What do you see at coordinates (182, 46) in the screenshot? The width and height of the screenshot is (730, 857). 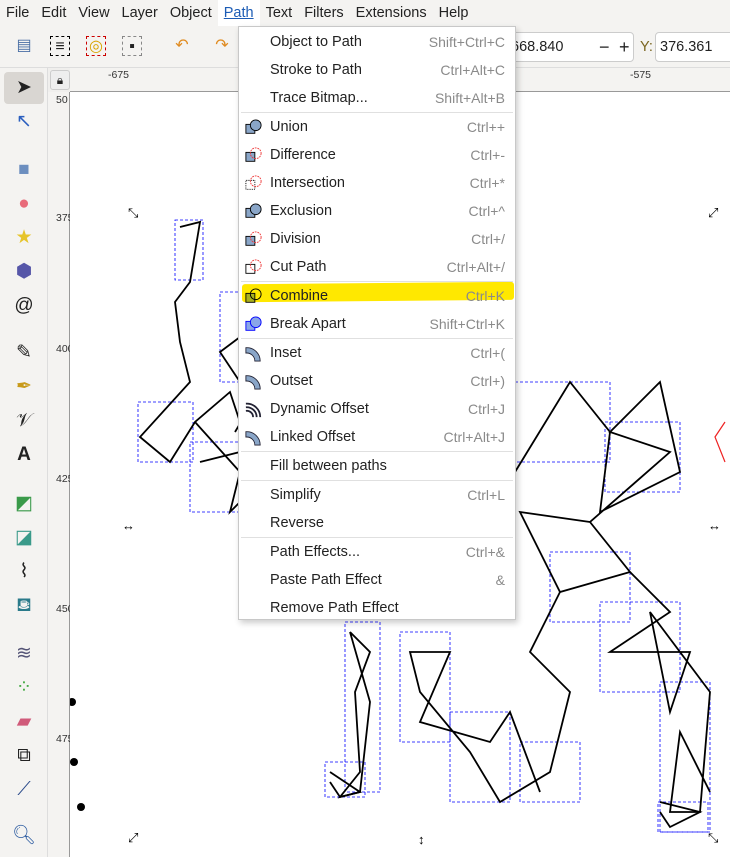 I see `rotate-ccw-icon: ↶` at bounding box center [182, 46].